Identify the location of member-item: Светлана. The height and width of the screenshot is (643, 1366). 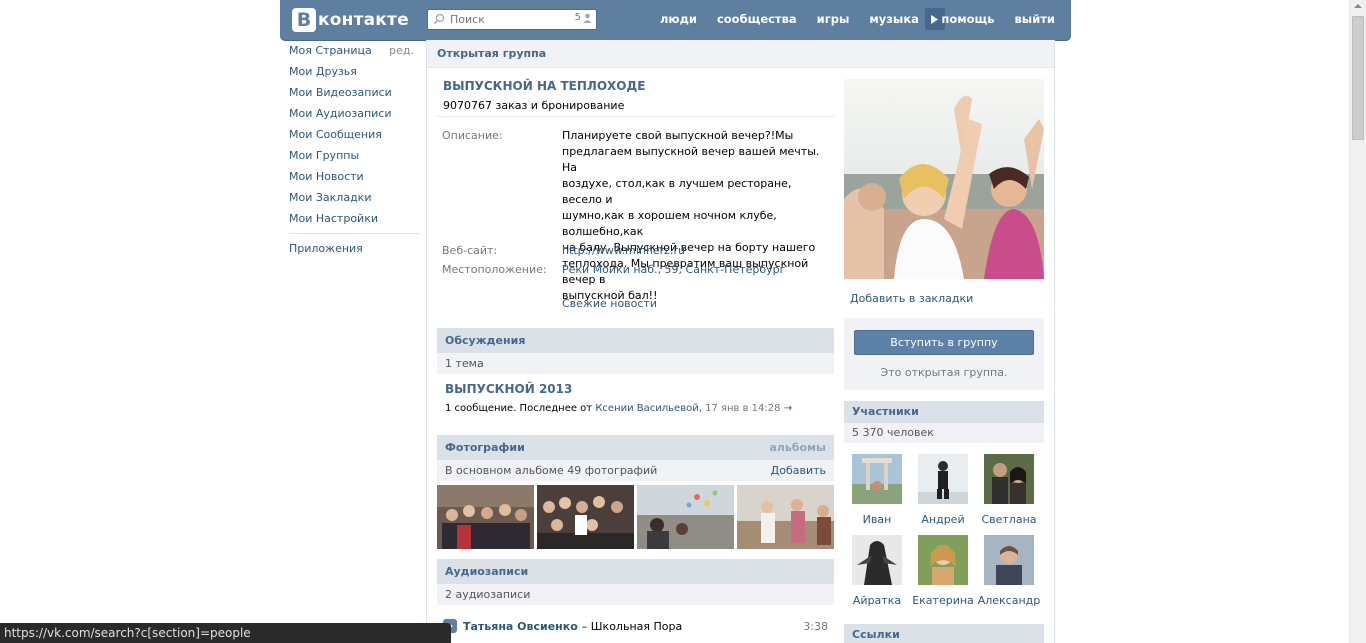
(1009, 490).